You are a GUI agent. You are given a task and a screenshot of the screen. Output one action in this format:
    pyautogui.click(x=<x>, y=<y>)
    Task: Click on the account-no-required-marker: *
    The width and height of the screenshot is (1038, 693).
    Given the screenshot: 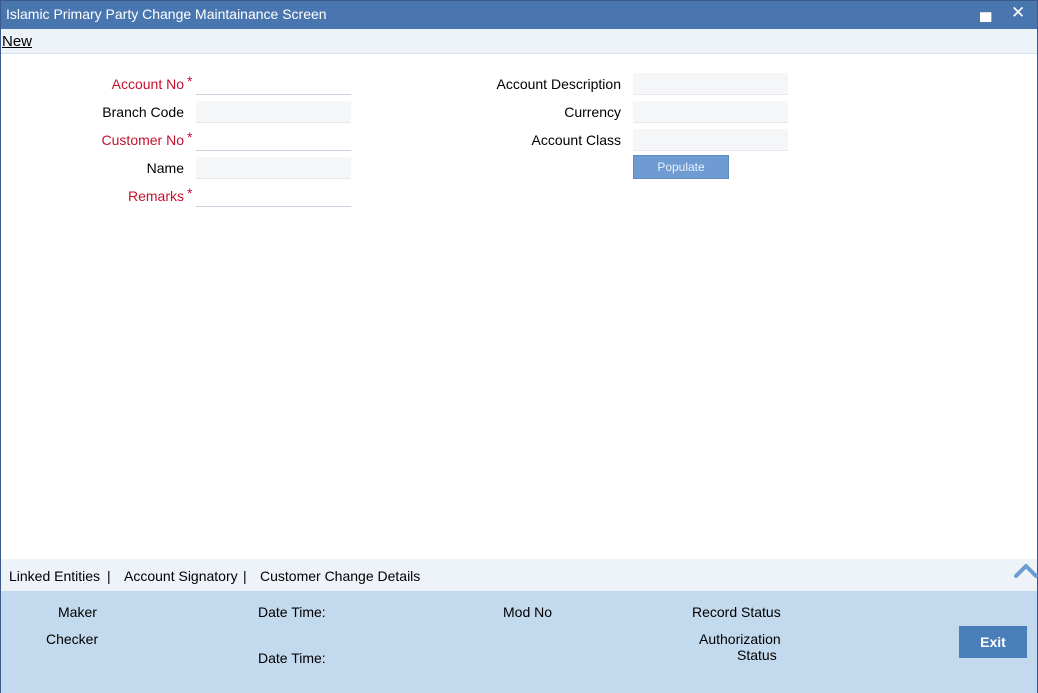 What is the action you would take?
    pyautogui.click(x=190, y=81)
    